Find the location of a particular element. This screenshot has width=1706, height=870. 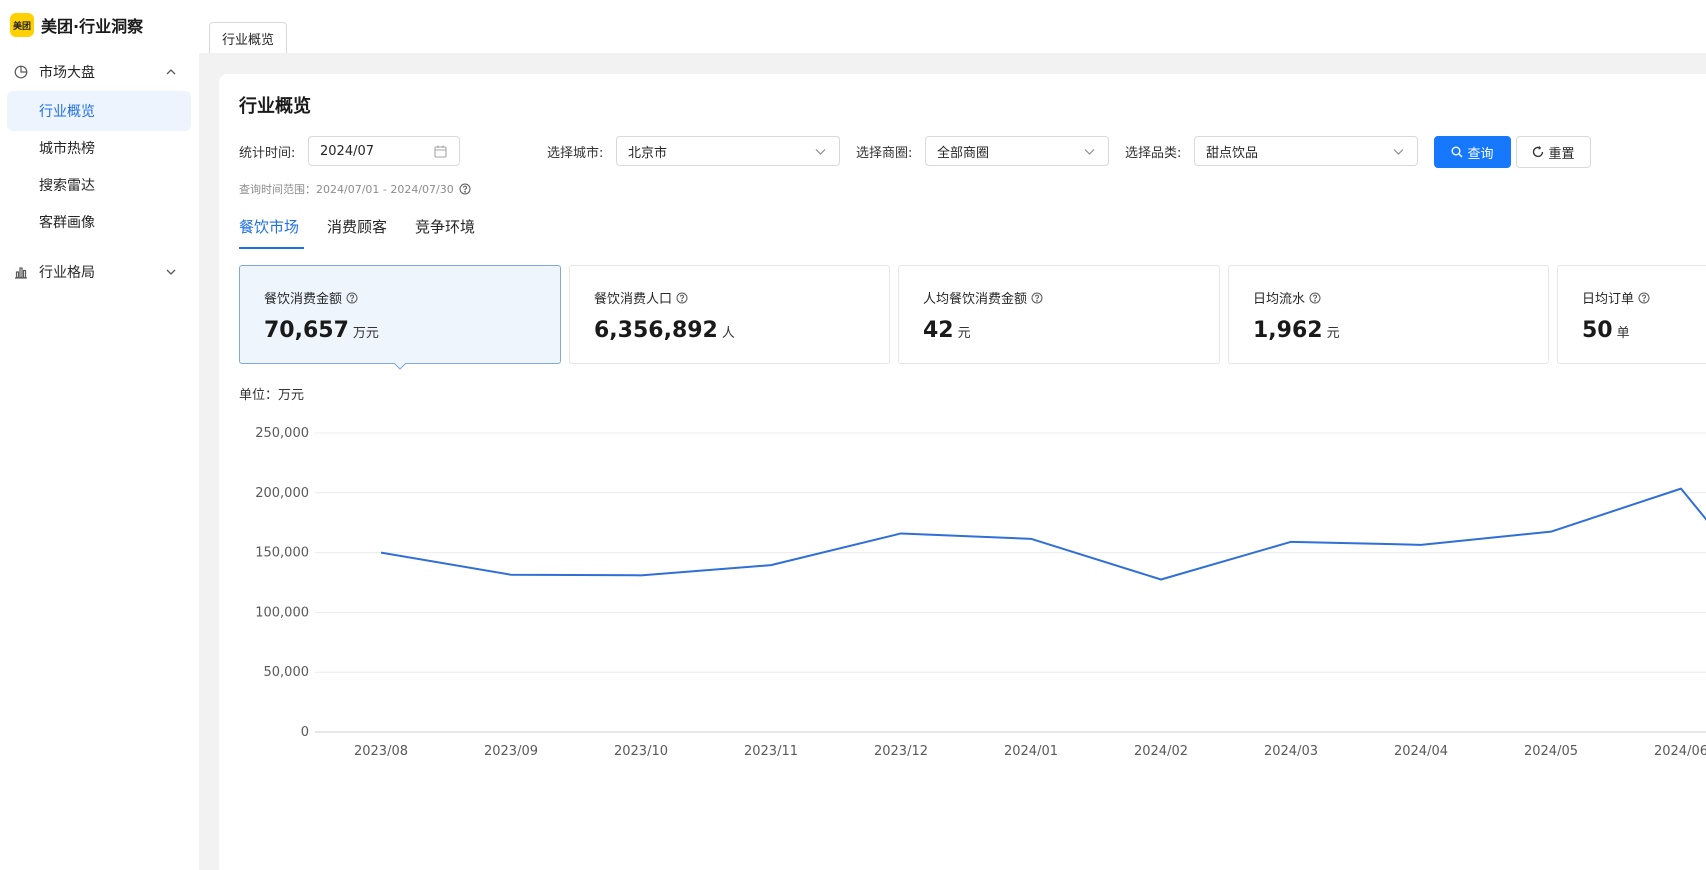

y-tick-label: 100,000 is located at coordinates (282, 612).